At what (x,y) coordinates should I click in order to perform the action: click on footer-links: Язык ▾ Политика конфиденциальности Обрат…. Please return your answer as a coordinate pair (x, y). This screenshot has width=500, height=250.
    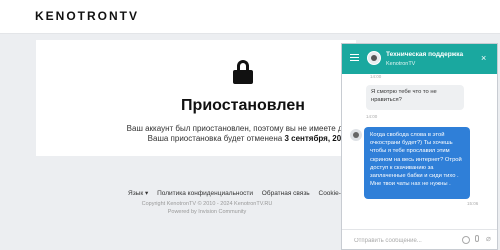
    Looking at the image, I should click on (242, 193).